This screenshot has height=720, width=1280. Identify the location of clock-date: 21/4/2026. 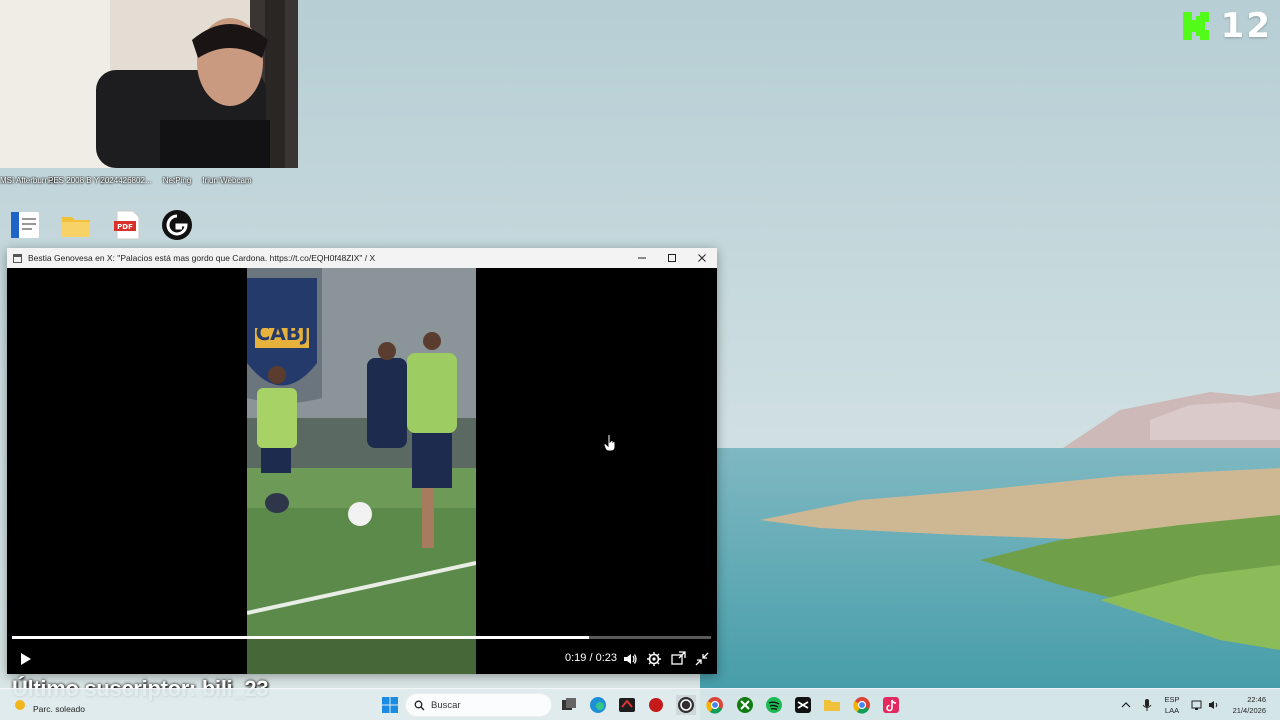
(1244, 710).